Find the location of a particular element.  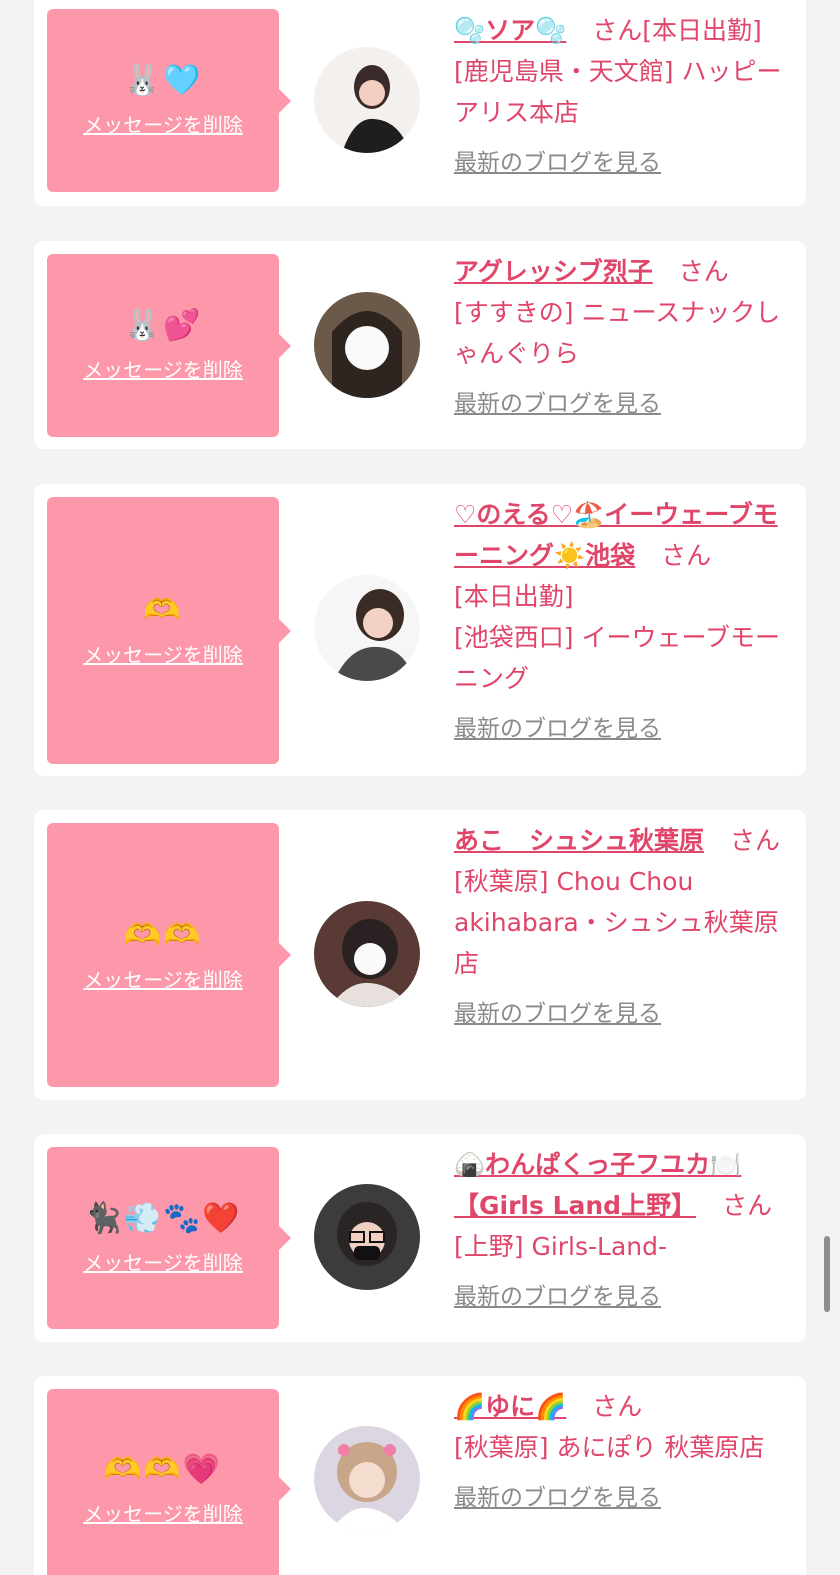

shop-text: [鹿児島県・天文館] ハッピーアリス本店 is located at coordinates (618, 92).